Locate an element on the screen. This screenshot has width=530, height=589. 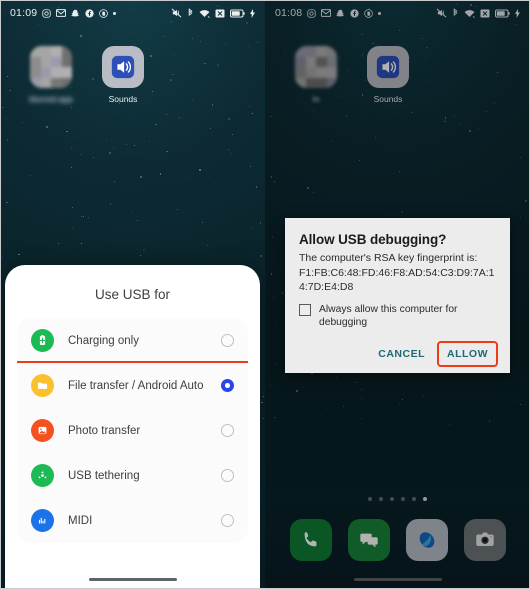
always-allow-label: Always allow this computer for debugging is located at coordinates (388, 315).